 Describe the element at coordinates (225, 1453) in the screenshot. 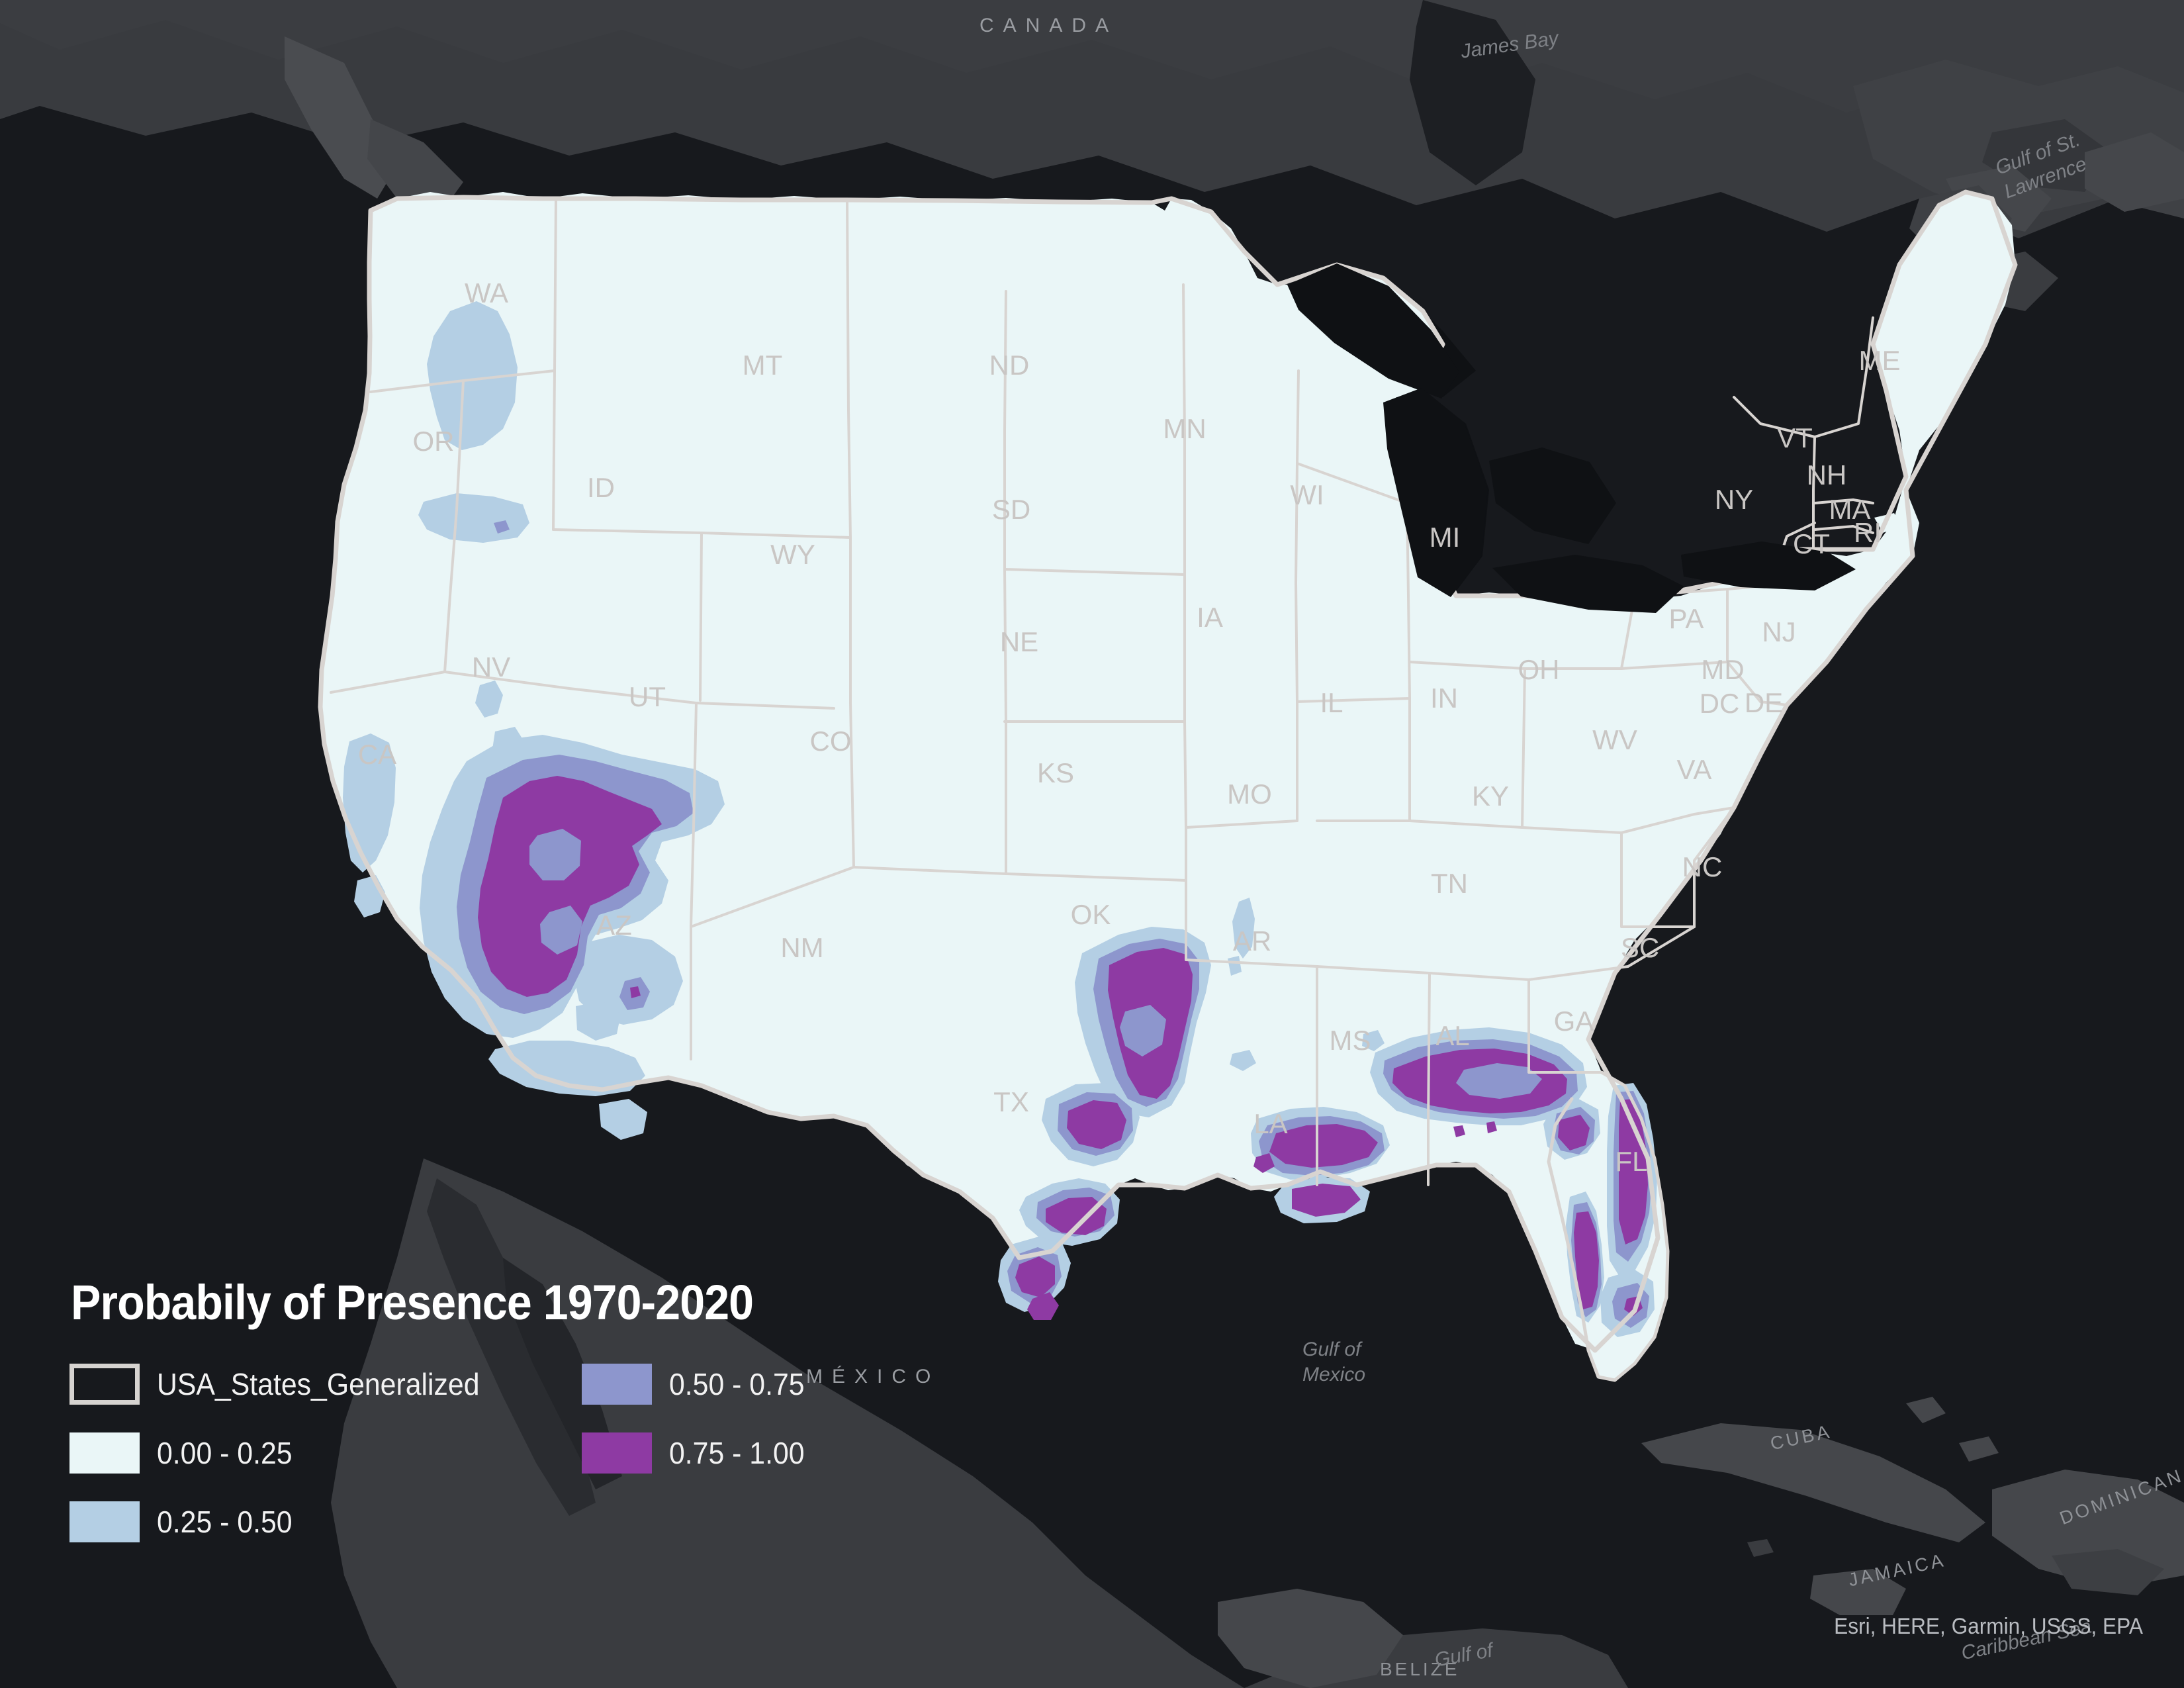

I see `legend-label-class-000-025: 0.00 - 0.25` at that location.